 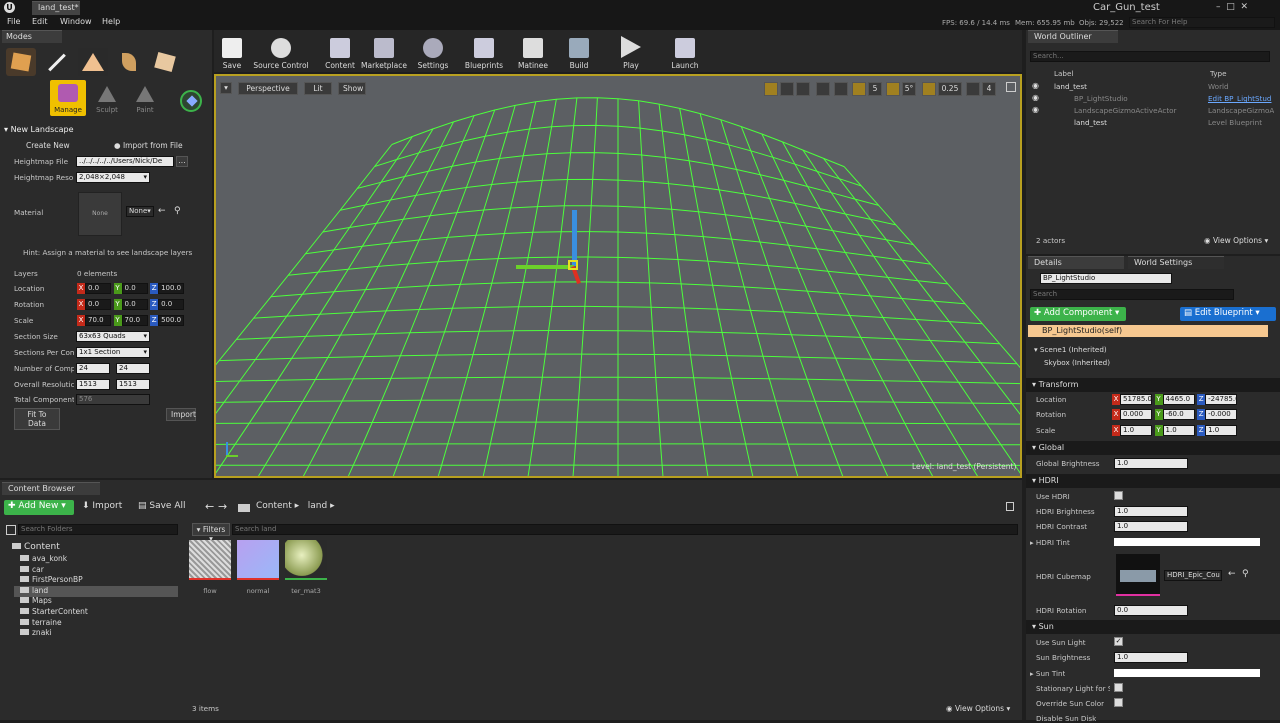 What do you see at coordinates (1136, 430) in the screenshot?
I see `d-scale-x: 1.0` at bounding box center [1136, 430].